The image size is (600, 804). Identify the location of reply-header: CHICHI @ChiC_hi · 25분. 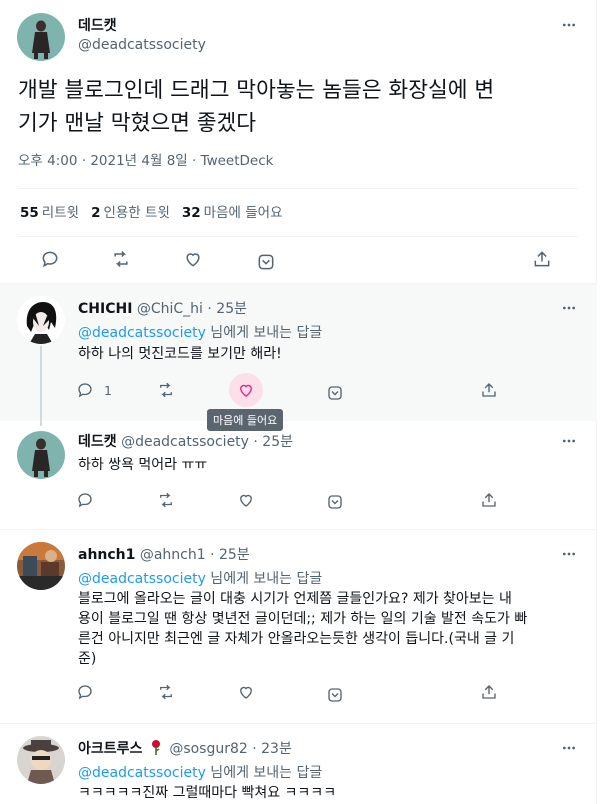
(162, 308).